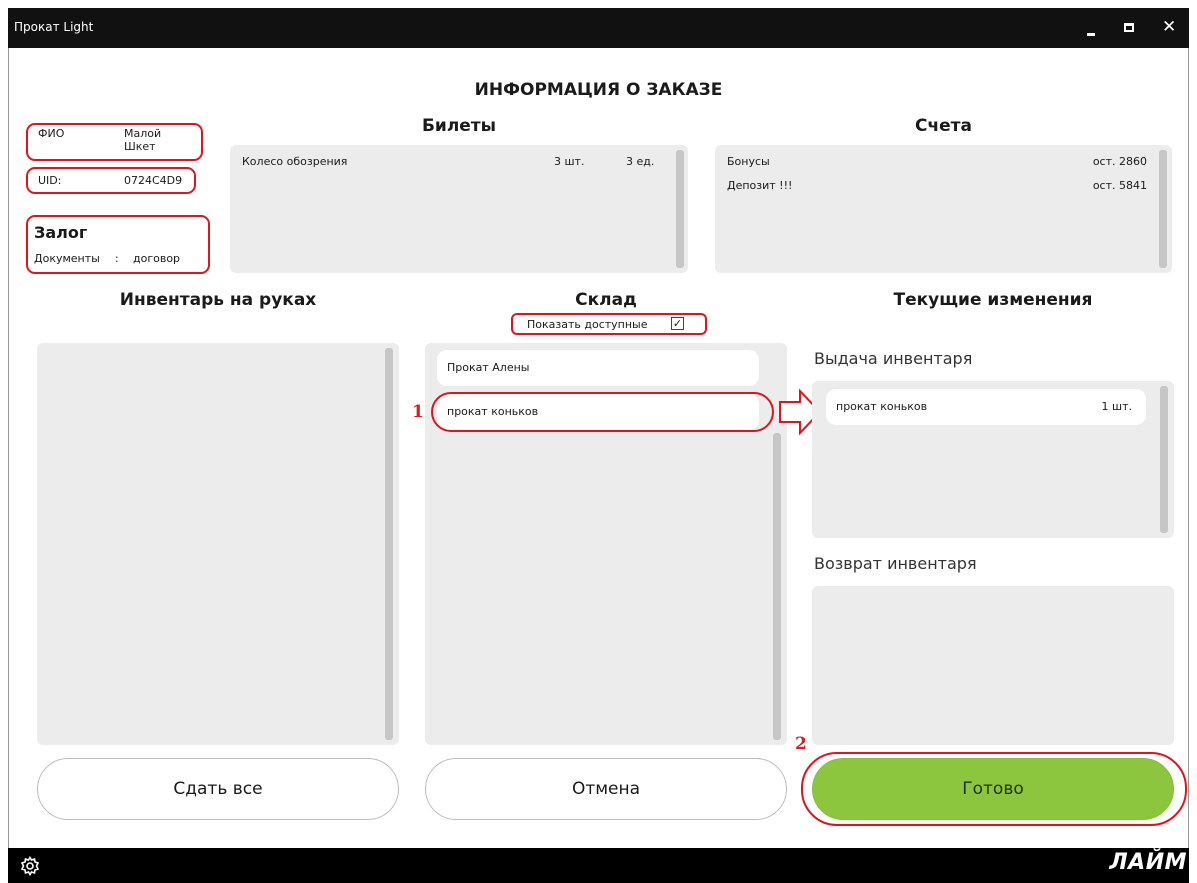 This screenshot has height=883, width=1197. Describe the element at coordinates (418, 412) in the screenshot. I see `annotation-step-1: 1` at that location.